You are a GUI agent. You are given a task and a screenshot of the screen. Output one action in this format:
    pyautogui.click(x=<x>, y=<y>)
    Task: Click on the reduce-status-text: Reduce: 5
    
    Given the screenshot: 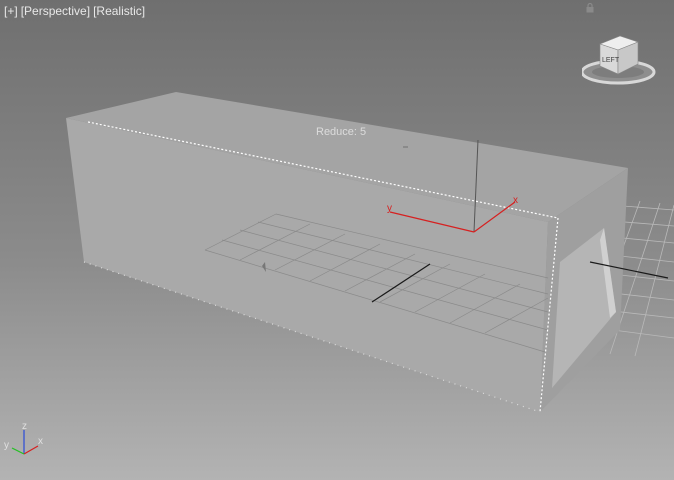 What is the action you would take?
    pyautogui.click(x=341, y=132)
    